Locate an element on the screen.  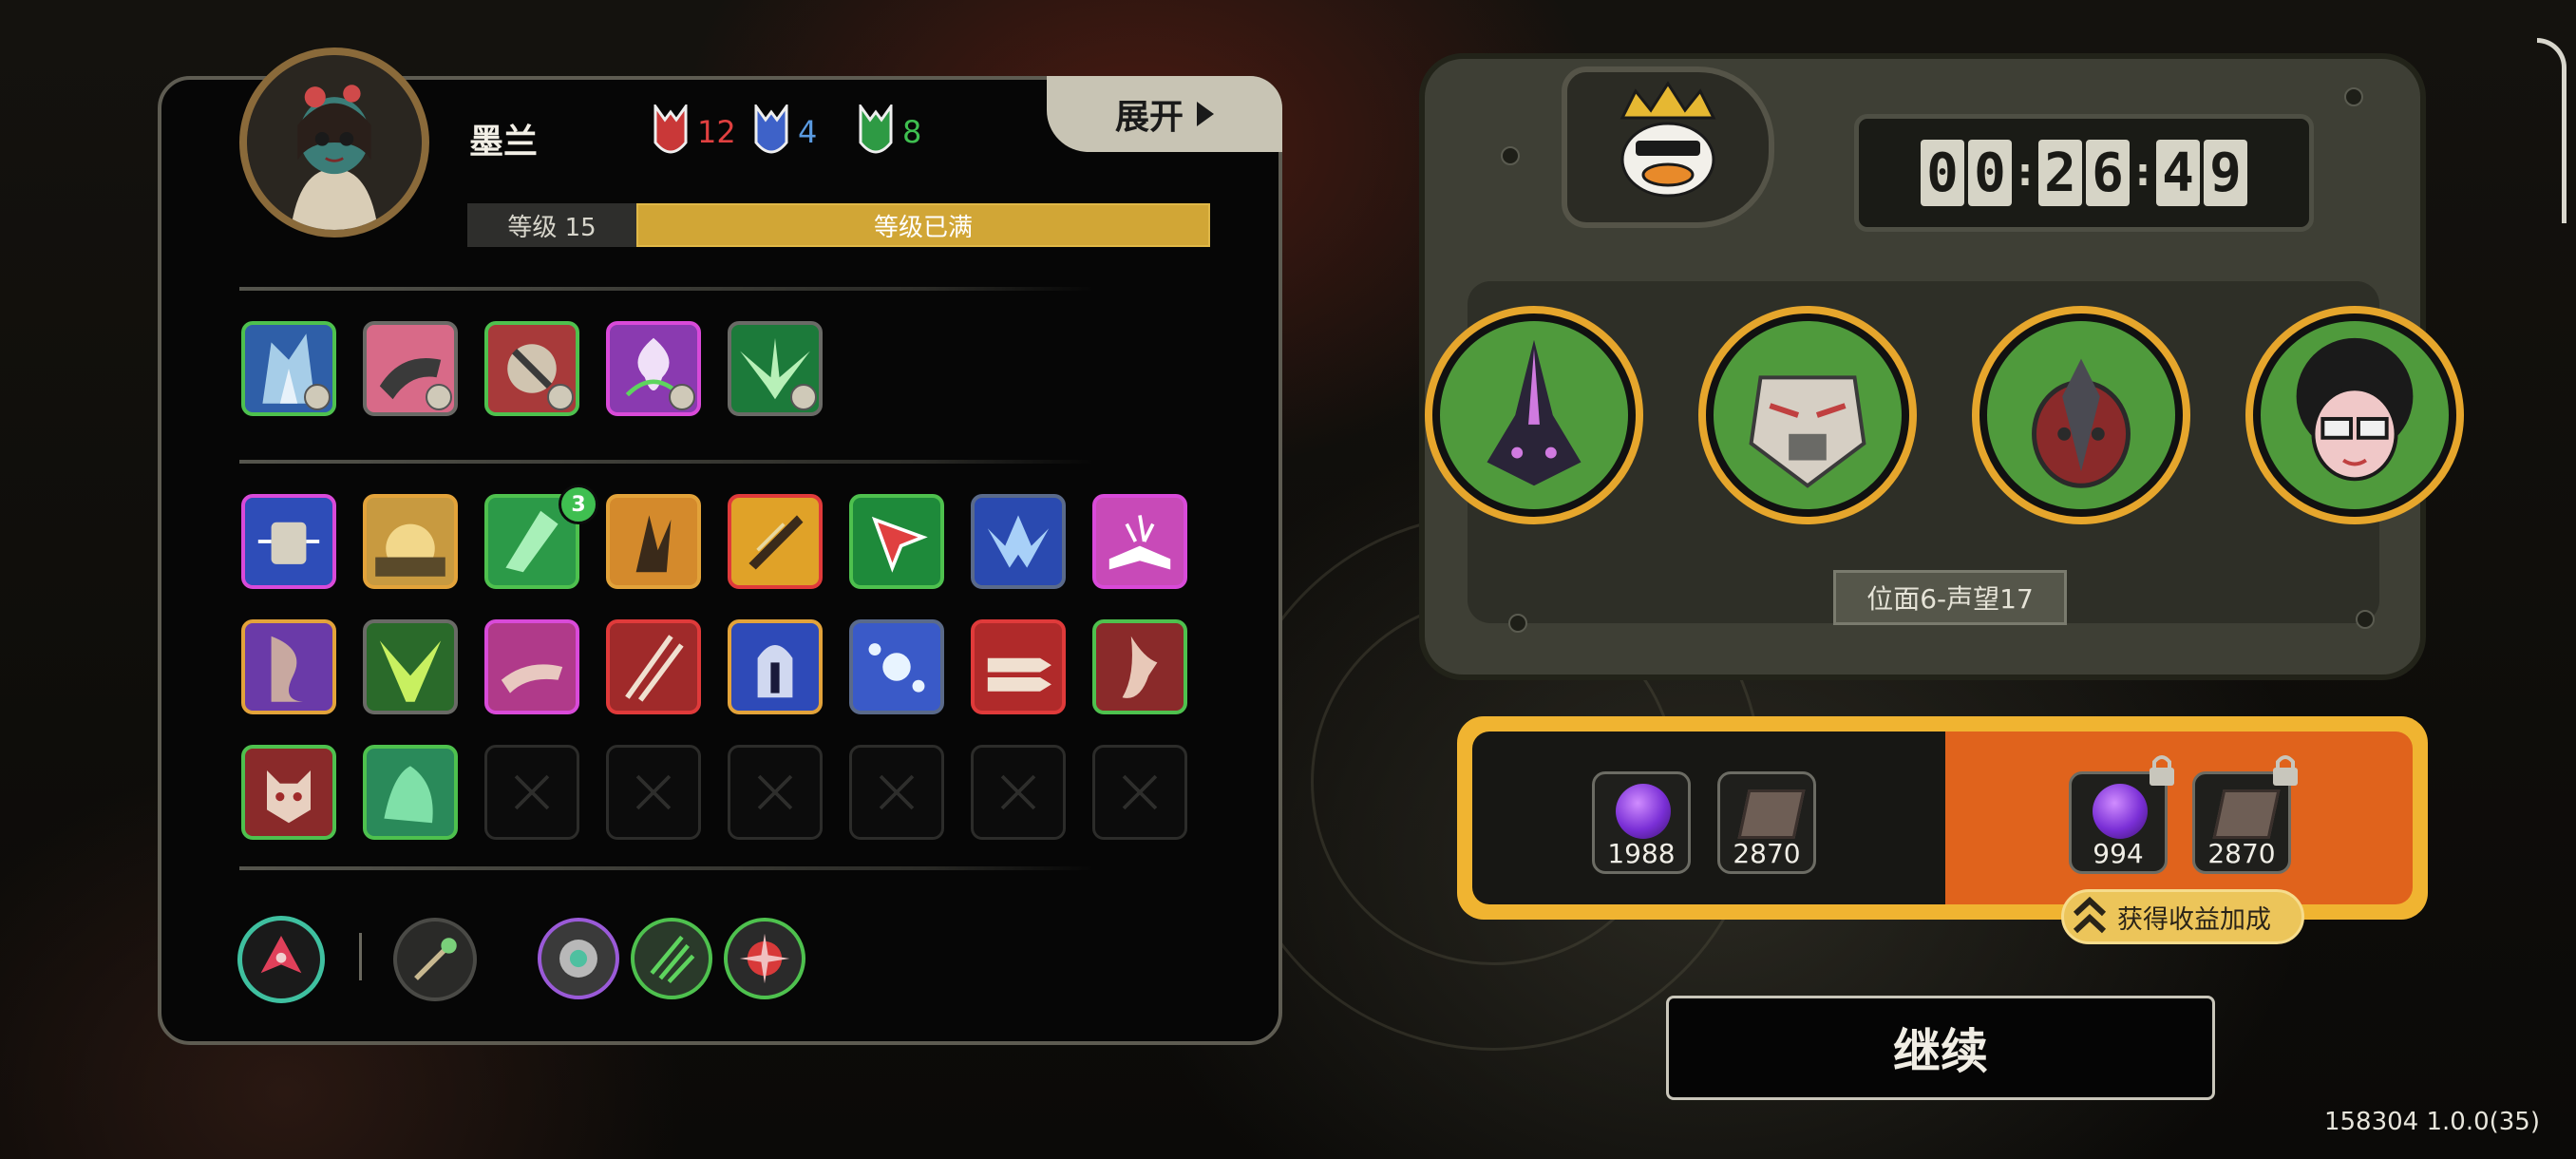
expand-button: 展开 is located at coordinates (1164, 114).